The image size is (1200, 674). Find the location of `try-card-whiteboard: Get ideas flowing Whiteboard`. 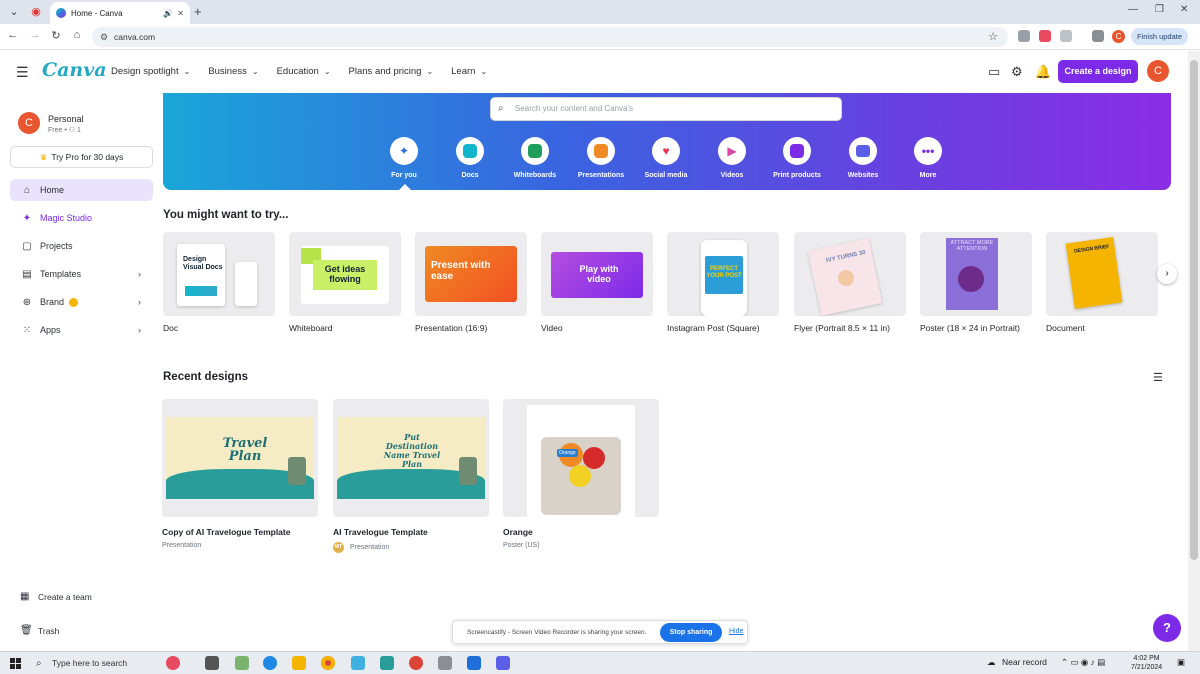

try-card-whiteboard: Get ideas flowing Whiteboard is located at coordinates (345, 282).